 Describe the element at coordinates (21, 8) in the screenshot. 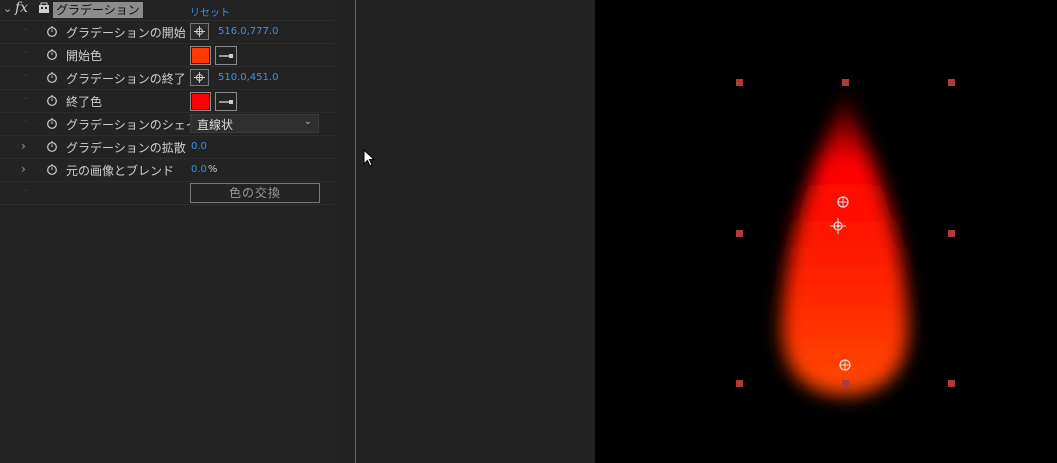

I see `fx-toggle-icon: fx` at that location.